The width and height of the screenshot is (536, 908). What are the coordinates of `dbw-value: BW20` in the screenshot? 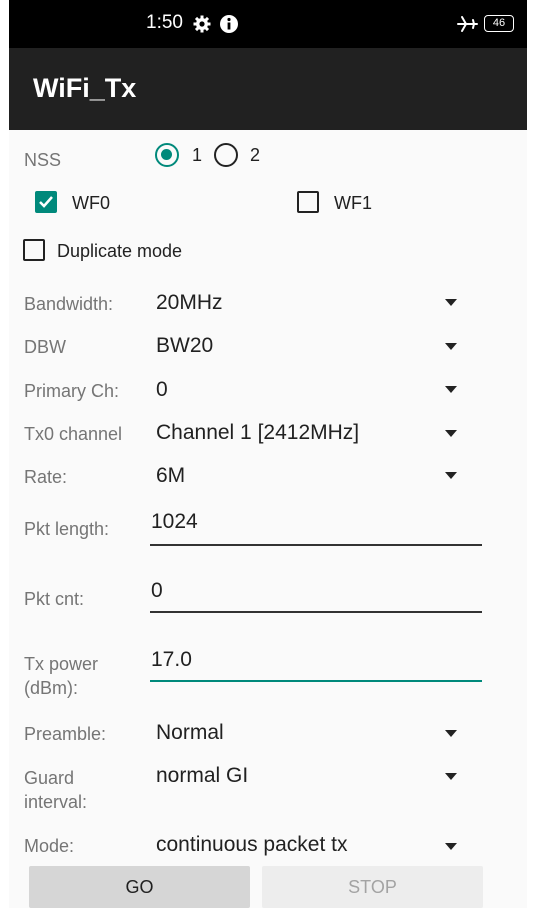 It's located at (185, 345).